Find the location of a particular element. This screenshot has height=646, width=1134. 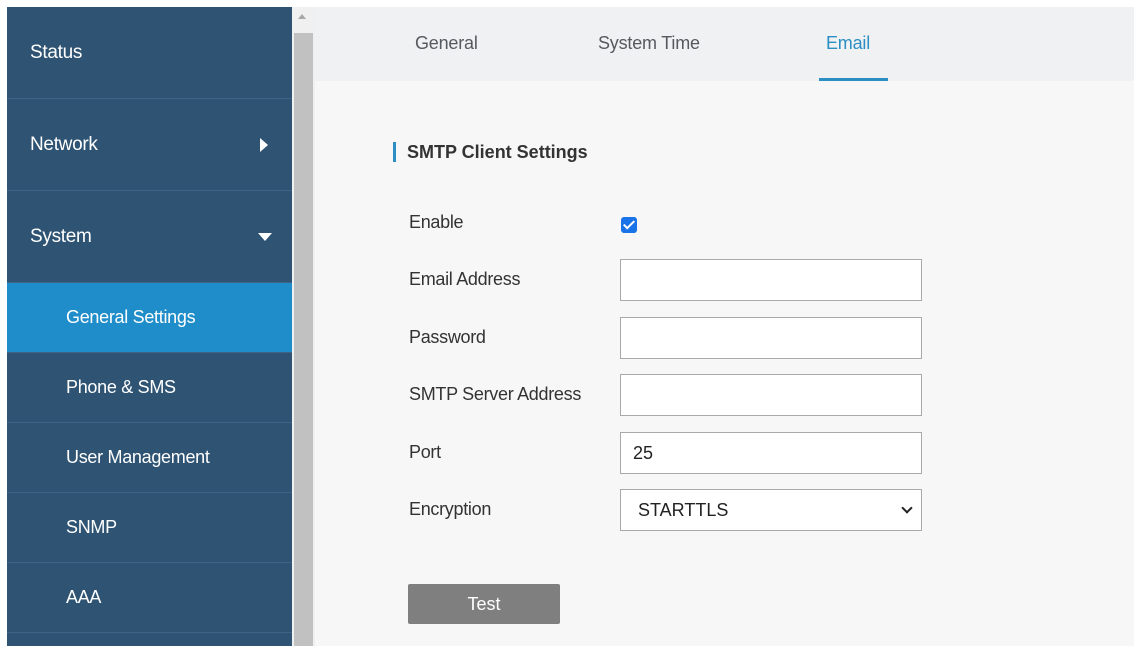

chevron-down-icon is located at coordinates (907, 508).